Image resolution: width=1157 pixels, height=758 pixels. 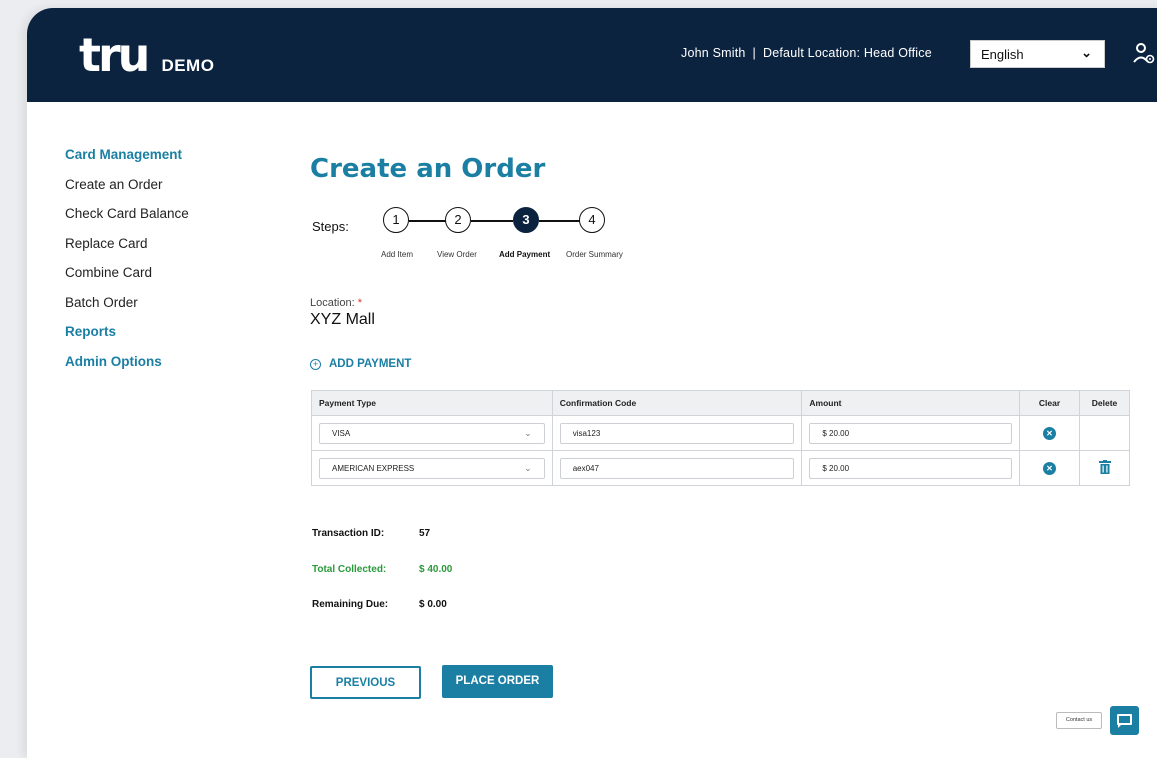 I want to click on payment-type-cell: AMERICAN EXPRESS ⌄, so click(x=432, y=468).